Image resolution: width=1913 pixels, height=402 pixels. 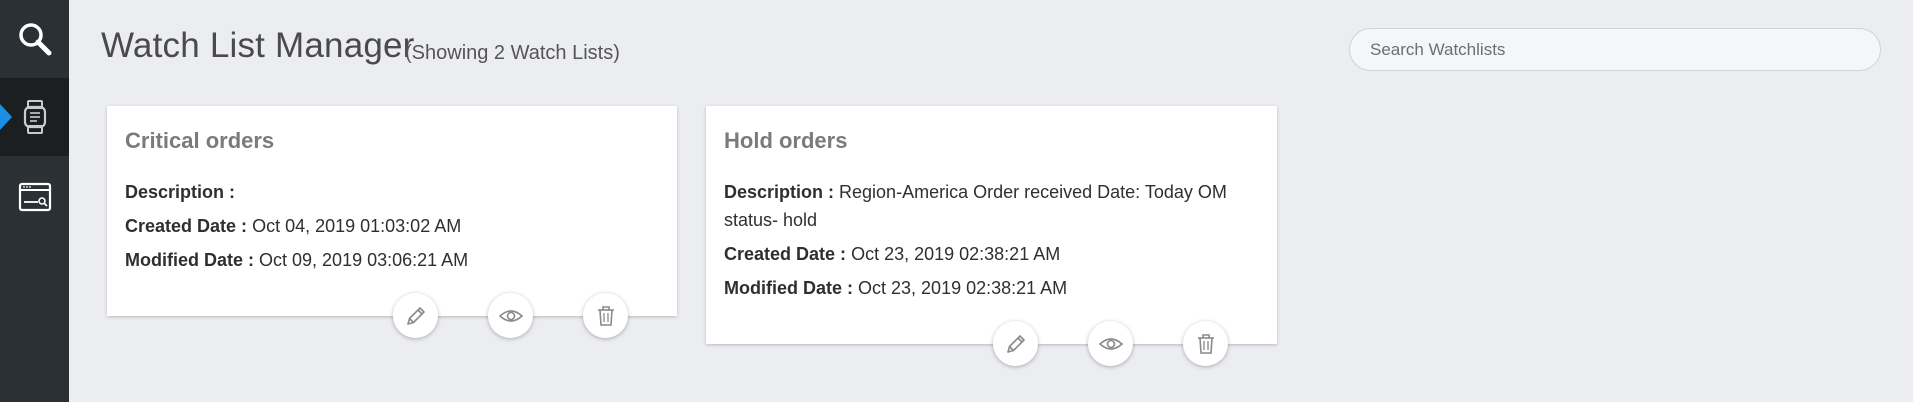 I want to click on created-date-row: Created Date : Oct 23, 2019 02:38:21 AM, so click(x=991, y=254).